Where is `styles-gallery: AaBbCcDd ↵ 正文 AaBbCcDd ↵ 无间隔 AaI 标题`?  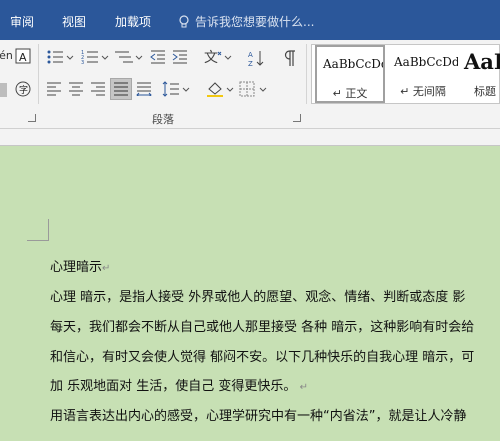
styles-gallery: AaBbCcDd ↵ 正文 AaBbCcDd ↵ 无间隔 AaI 标题 is located at coordinates (405, 74).